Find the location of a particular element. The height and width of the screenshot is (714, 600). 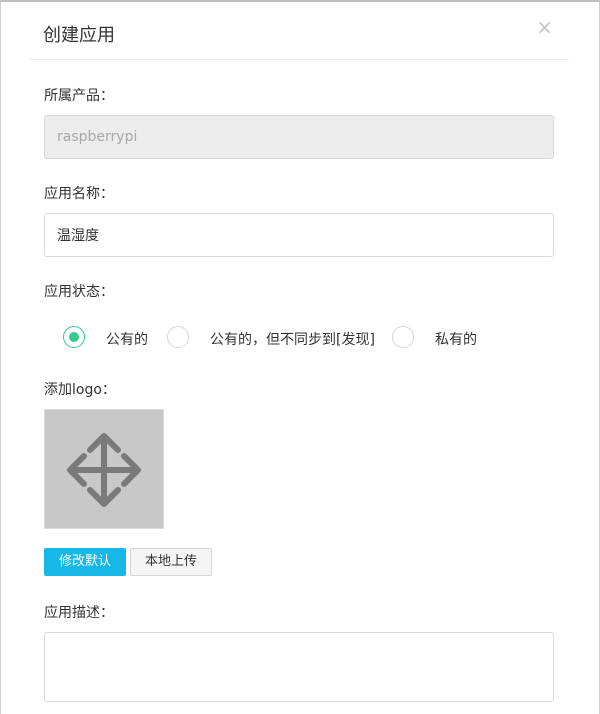

dialog-header: 创建应用 × is located at coordinates (299, 31).